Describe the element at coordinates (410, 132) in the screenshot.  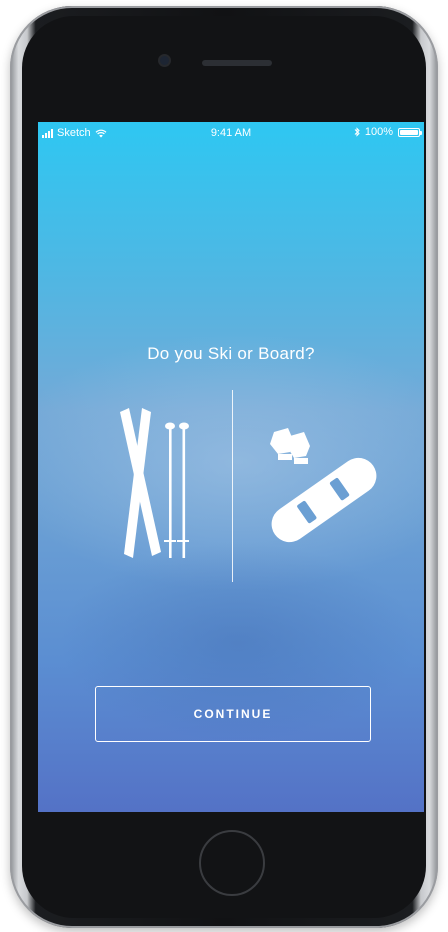
I see `battery-icon` at that location.